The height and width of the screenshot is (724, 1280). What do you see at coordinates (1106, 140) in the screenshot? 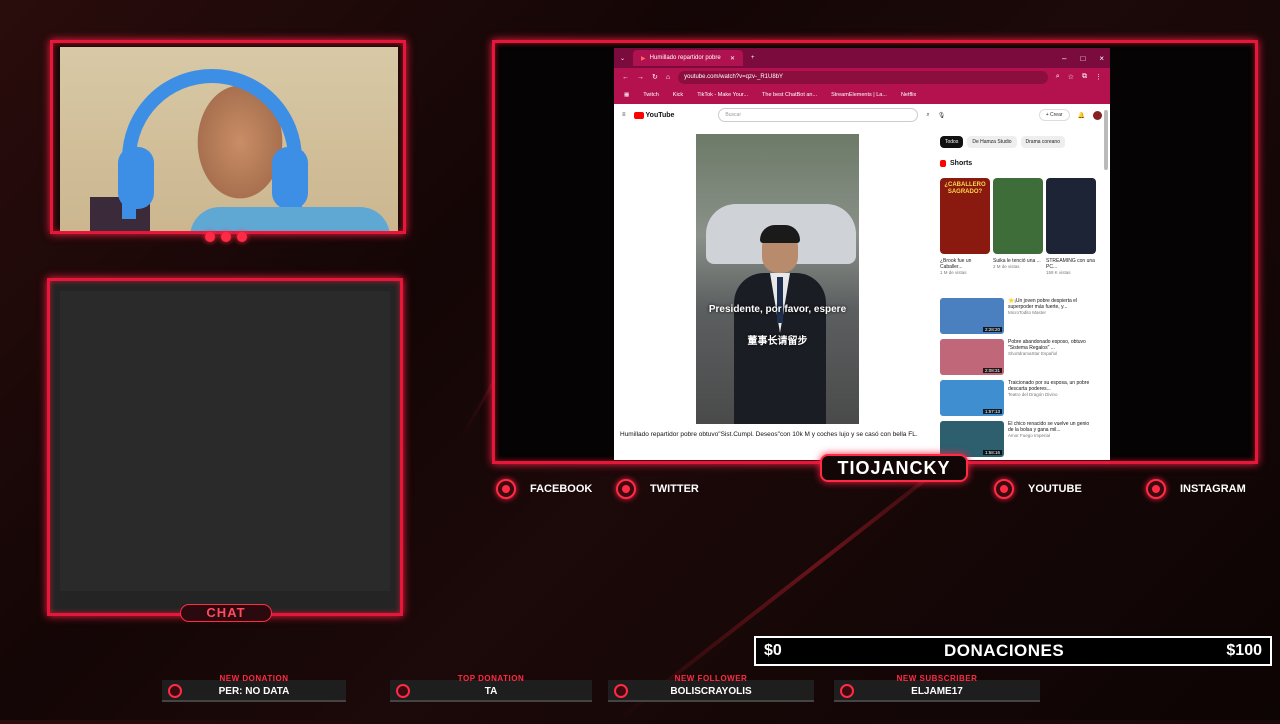
I see `scrollbar` at bounding box center [1106, 140].